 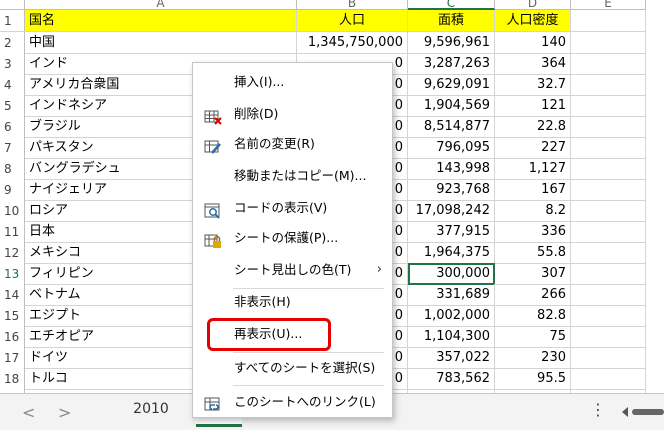 I want to click on menu-item-select-all-sheets: すべてのシートを選択(S), so click(x=292, y=368).